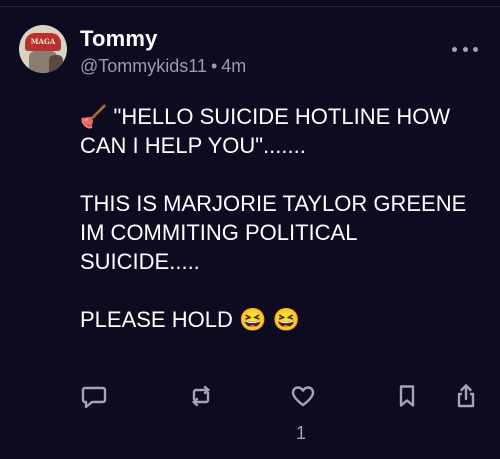 The height and width of the screenshot is (459, 500). I want to click on like-button, so click(303, 396).